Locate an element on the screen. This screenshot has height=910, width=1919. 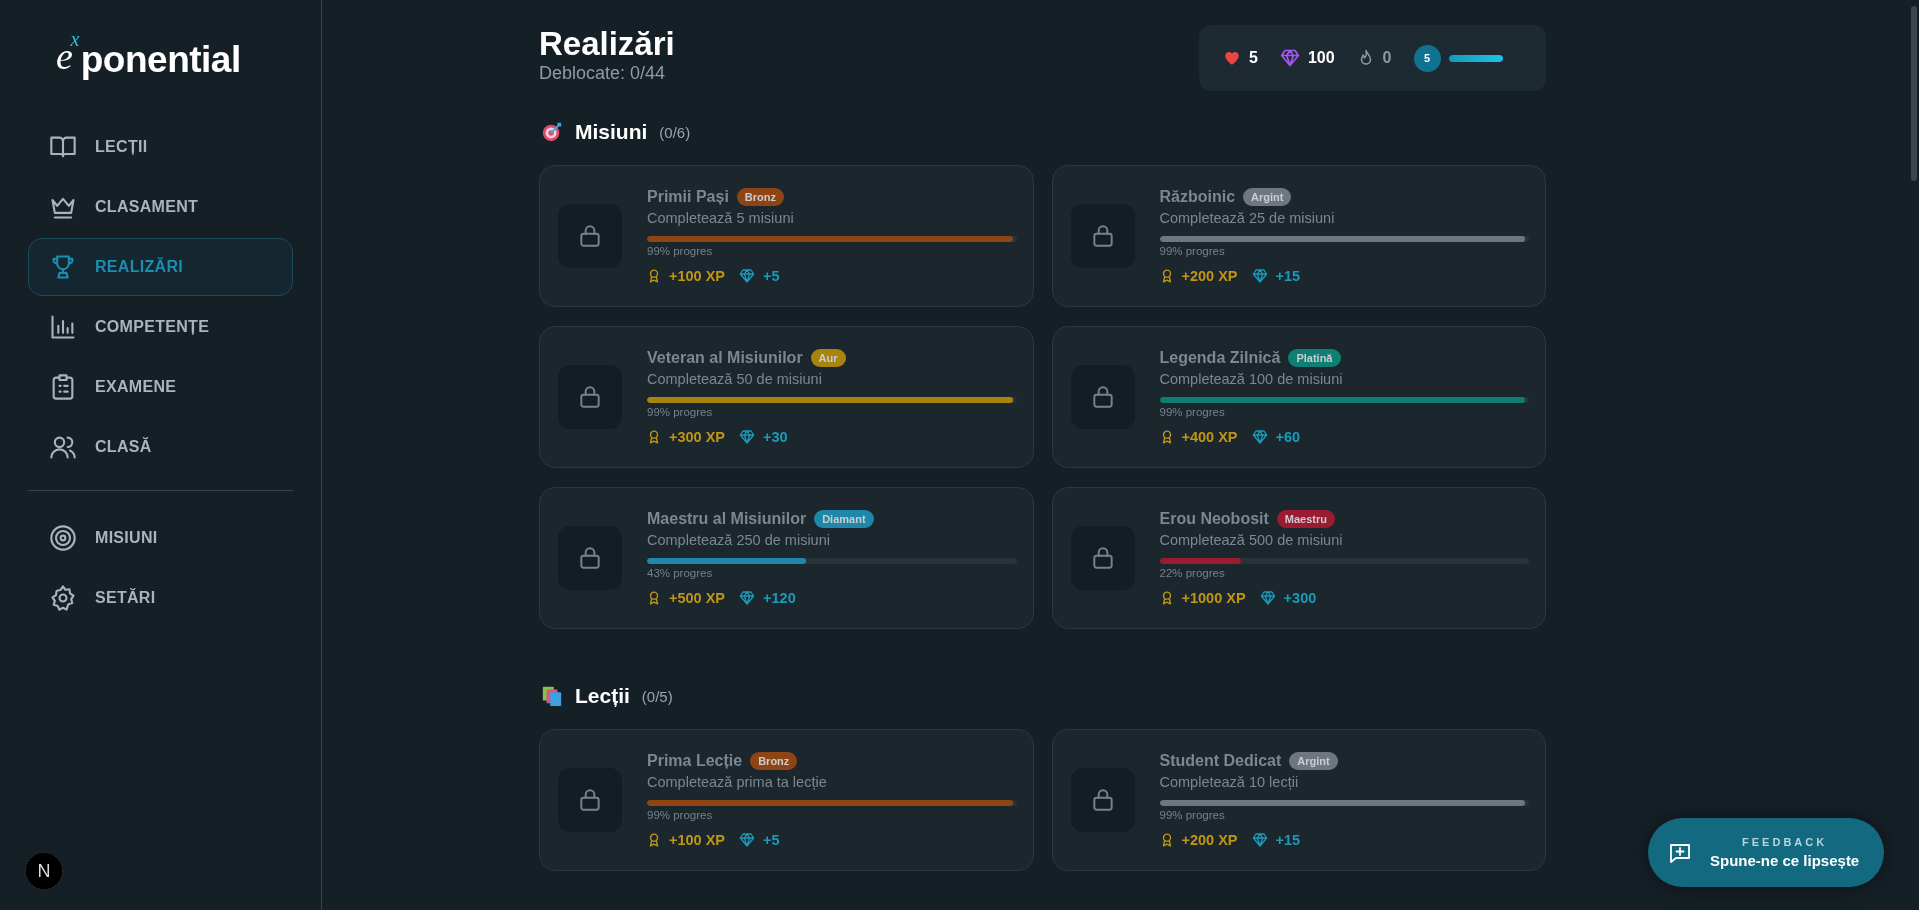
nav-item: MISIUNI is located at coordinates (160, 538).